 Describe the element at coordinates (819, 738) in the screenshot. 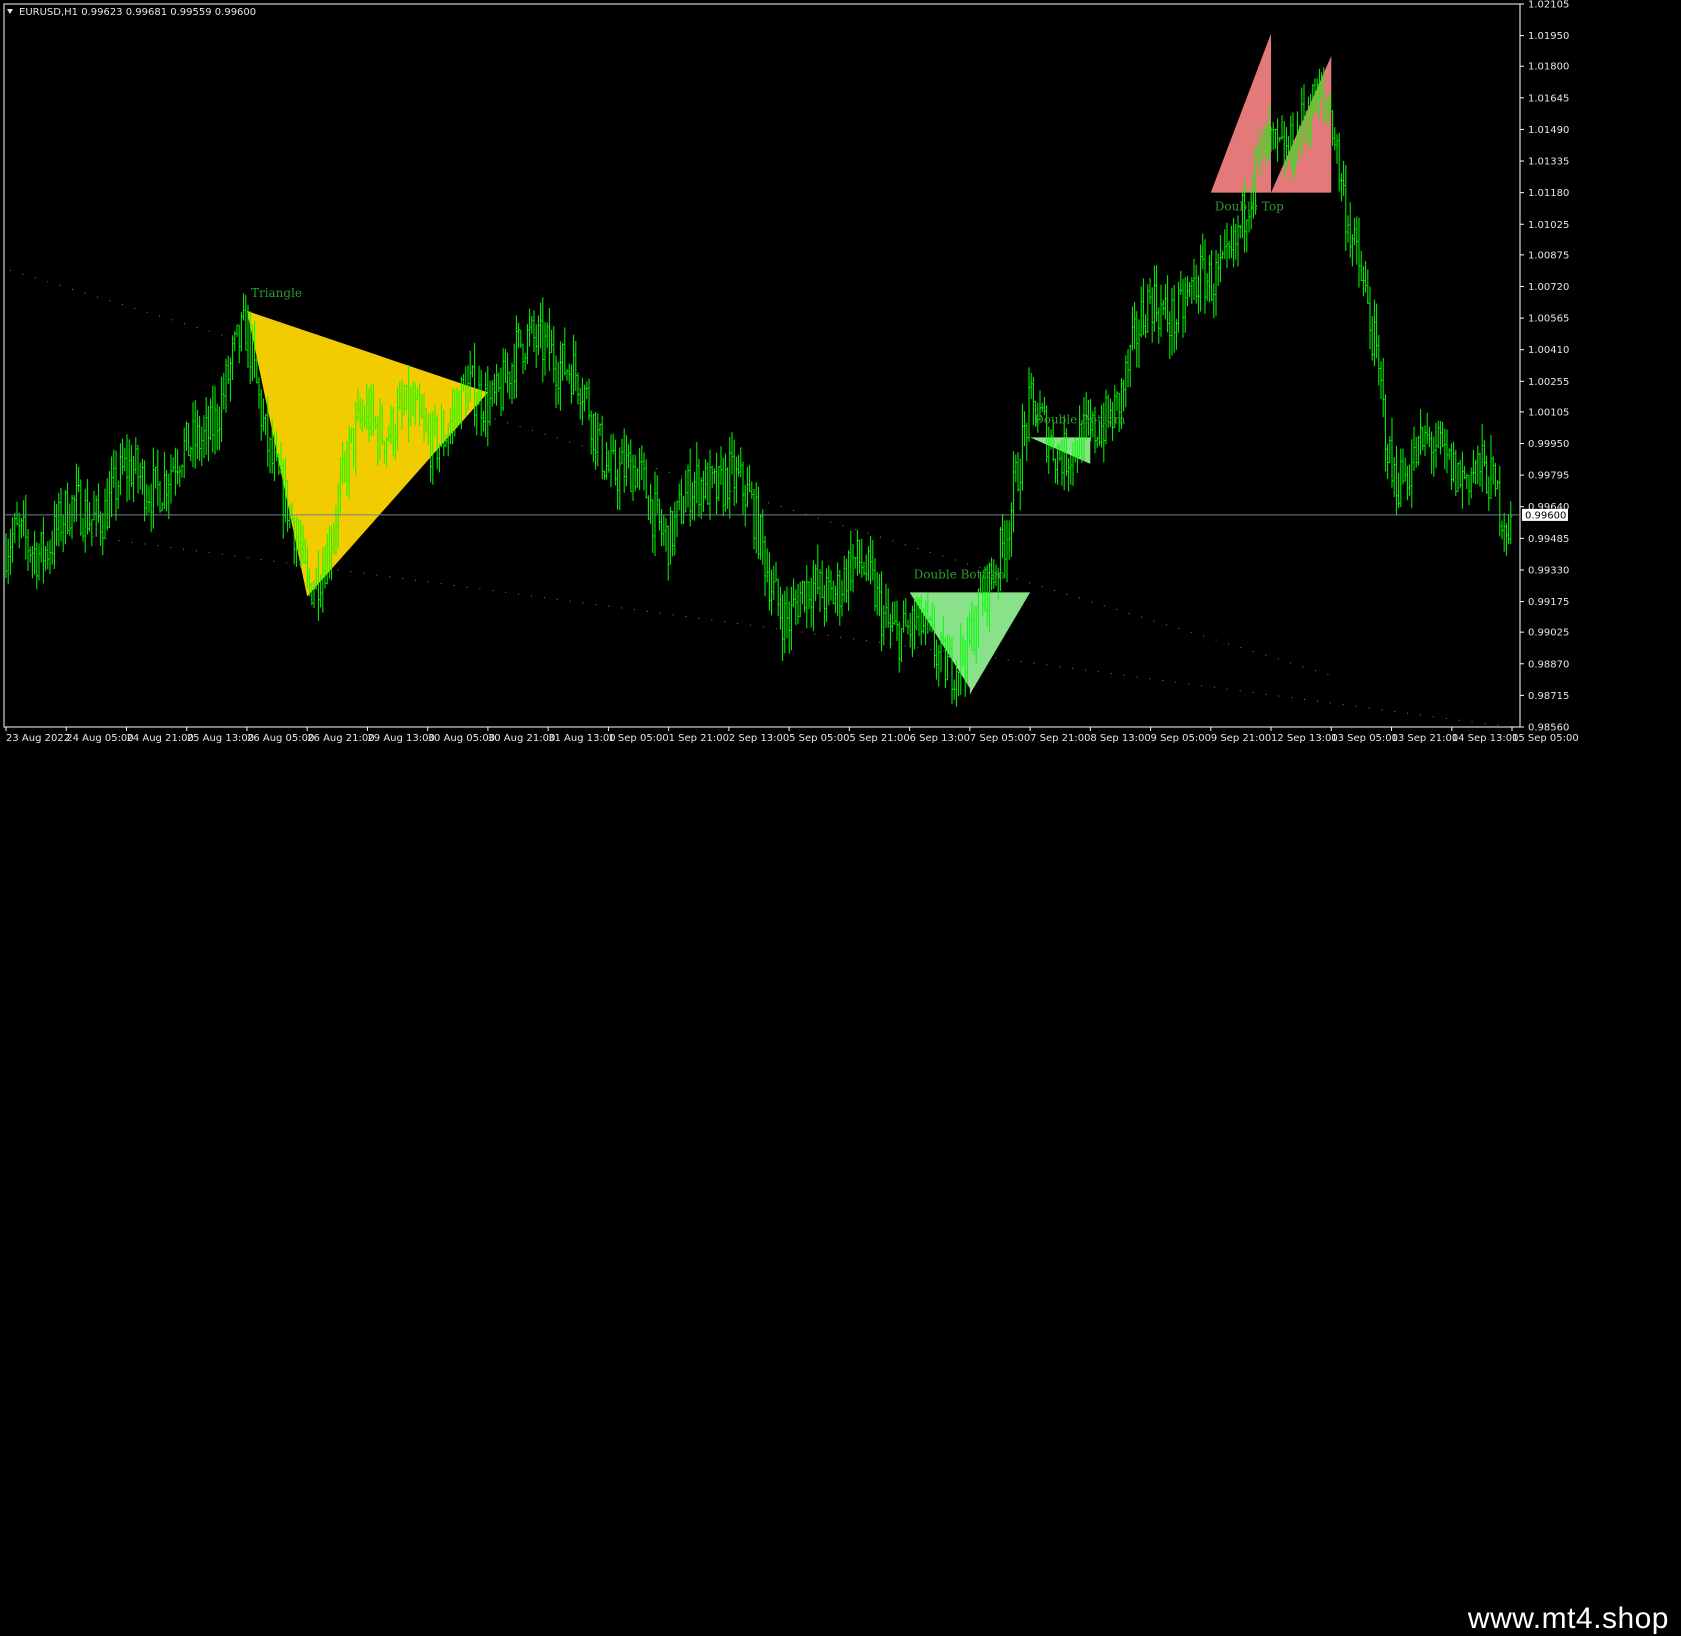

I see `x-tick-label: 5 Sep 05:00` at that location.